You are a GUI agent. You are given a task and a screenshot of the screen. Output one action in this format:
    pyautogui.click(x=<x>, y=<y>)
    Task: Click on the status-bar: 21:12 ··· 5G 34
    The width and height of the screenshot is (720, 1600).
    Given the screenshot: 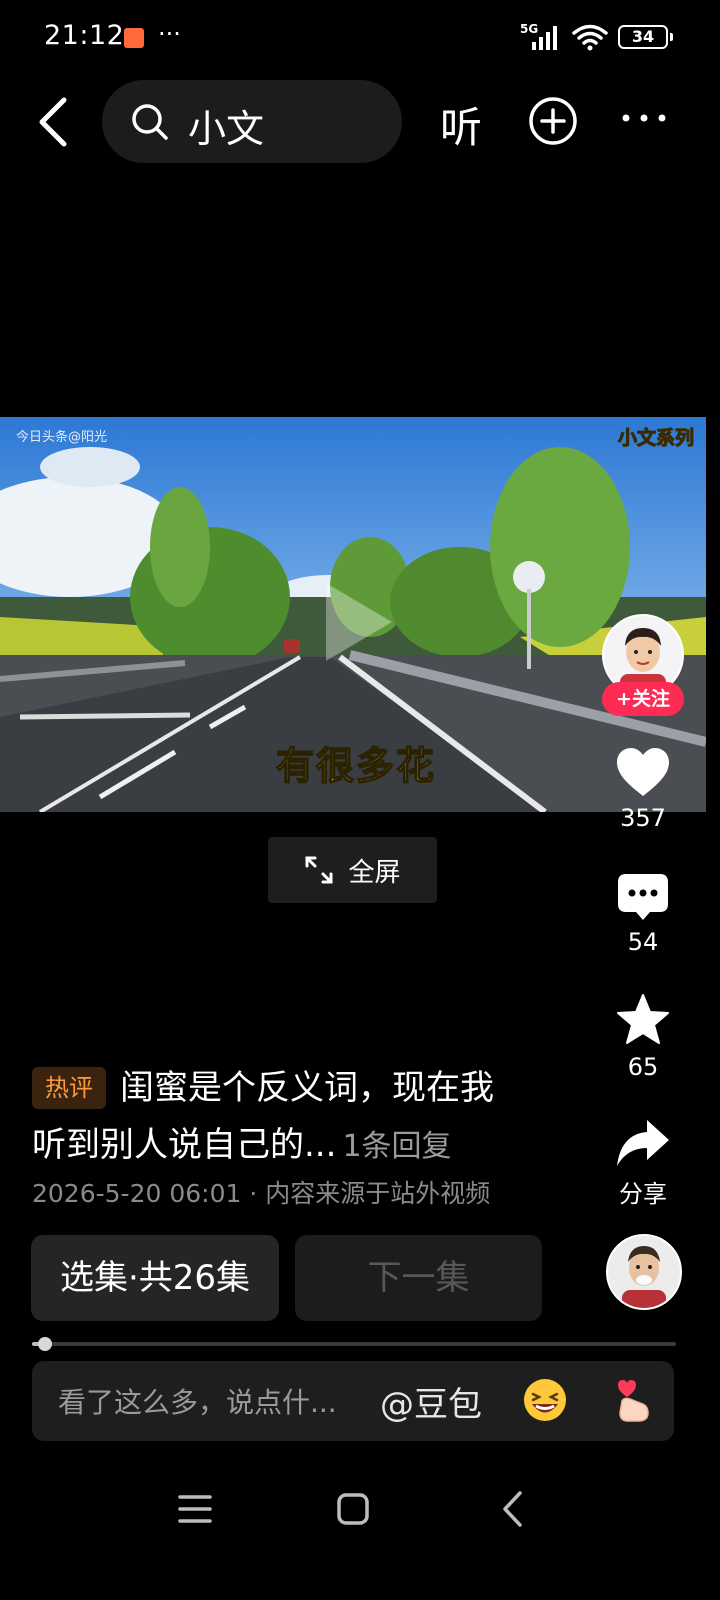 What is the action you would take?
    pyautogui.click(x=360, y=38)
    